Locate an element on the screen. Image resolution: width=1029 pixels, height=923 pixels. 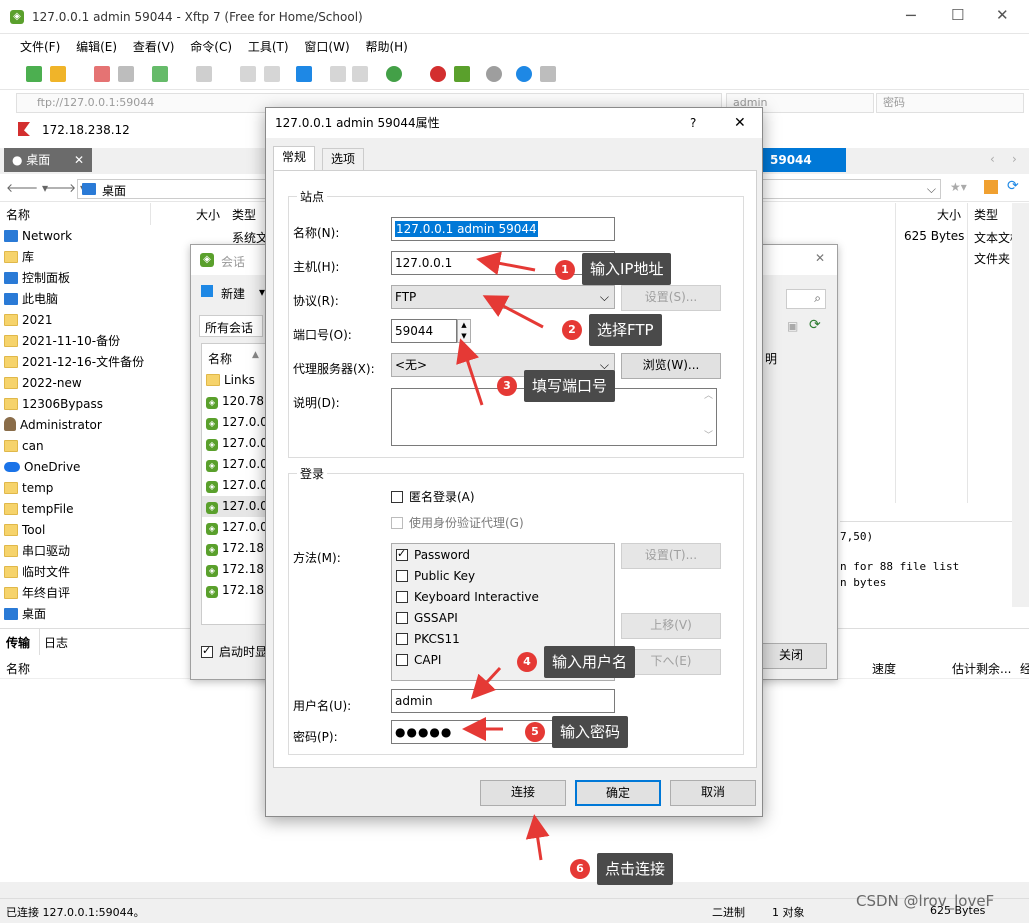
annotation-note-5: 输入密码 is located at coordinates (590, 732).